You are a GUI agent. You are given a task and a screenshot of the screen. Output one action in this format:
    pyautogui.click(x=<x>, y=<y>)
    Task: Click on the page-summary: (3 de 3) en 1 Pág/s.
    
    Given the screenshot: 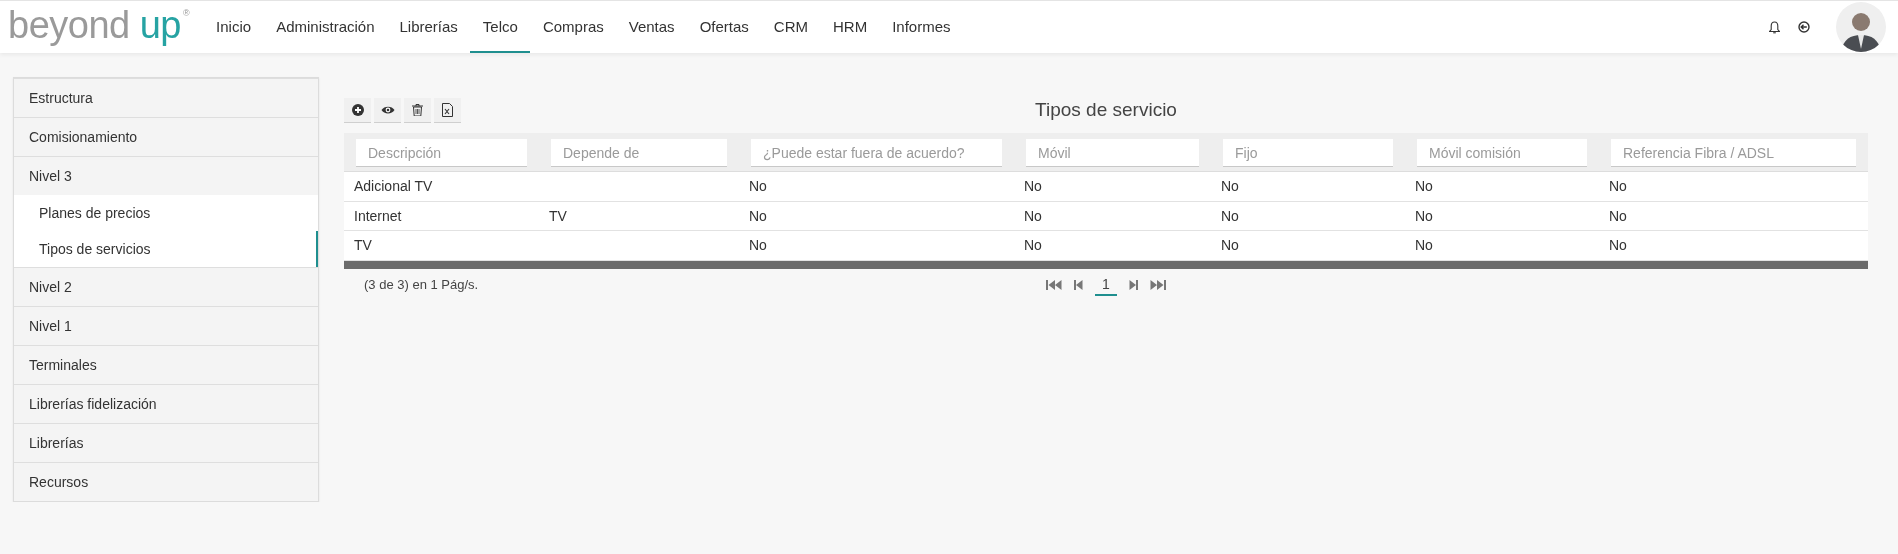 What is the action you would take?
    pyautogui.click(x=421, y=284)
    